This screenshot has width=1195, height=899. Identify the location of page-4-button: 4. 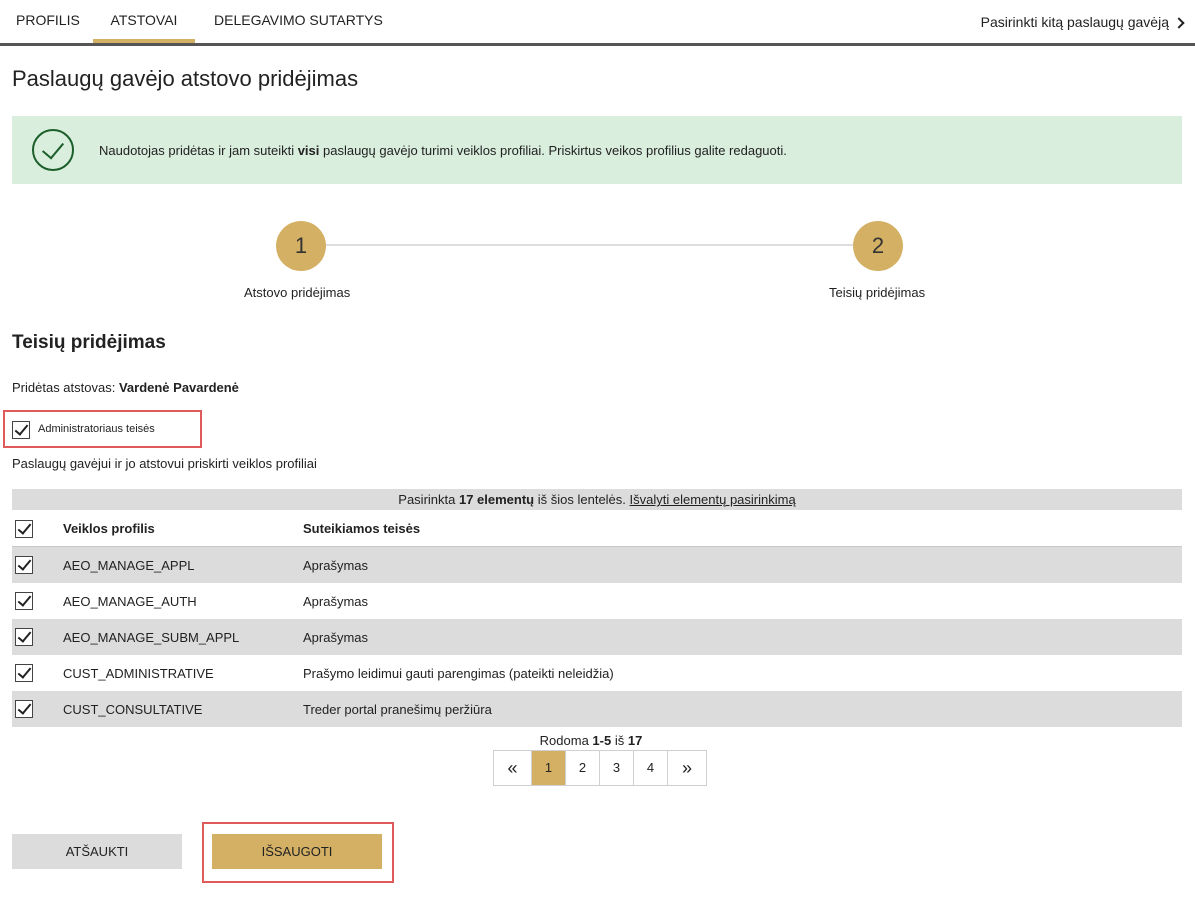
(651, 768).